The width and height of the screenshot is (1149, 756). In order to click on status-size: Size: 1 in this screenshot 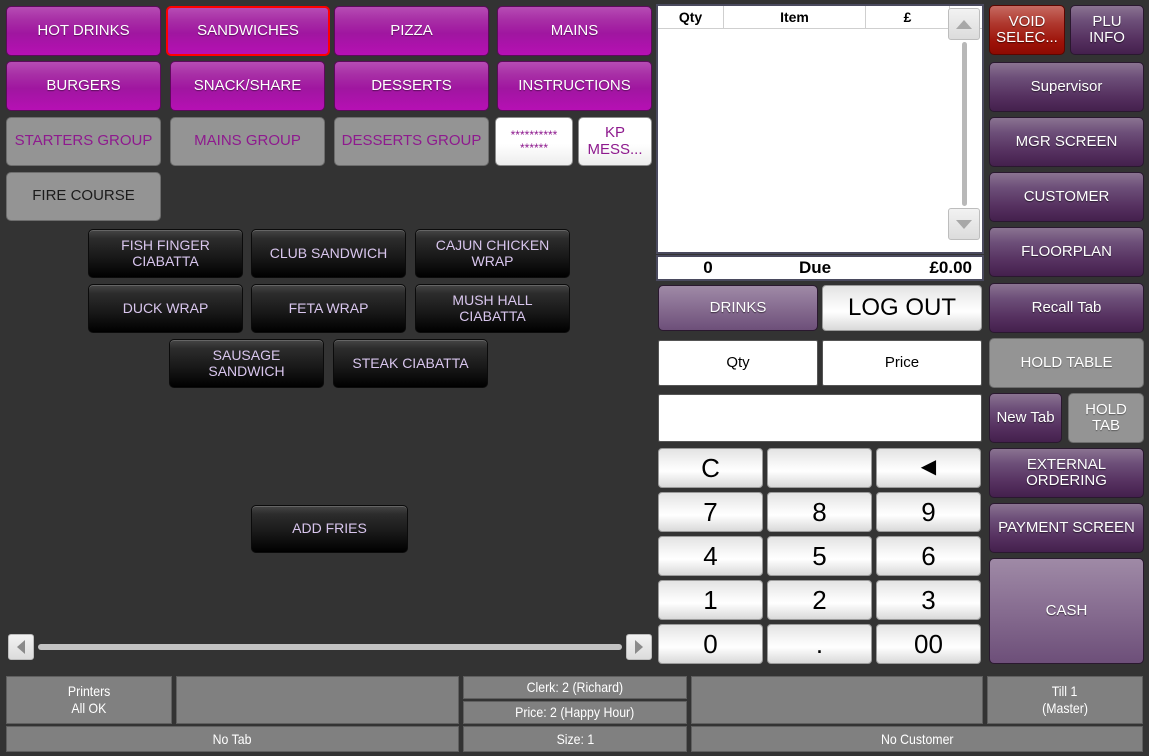, I will do `click(575, 739)`.